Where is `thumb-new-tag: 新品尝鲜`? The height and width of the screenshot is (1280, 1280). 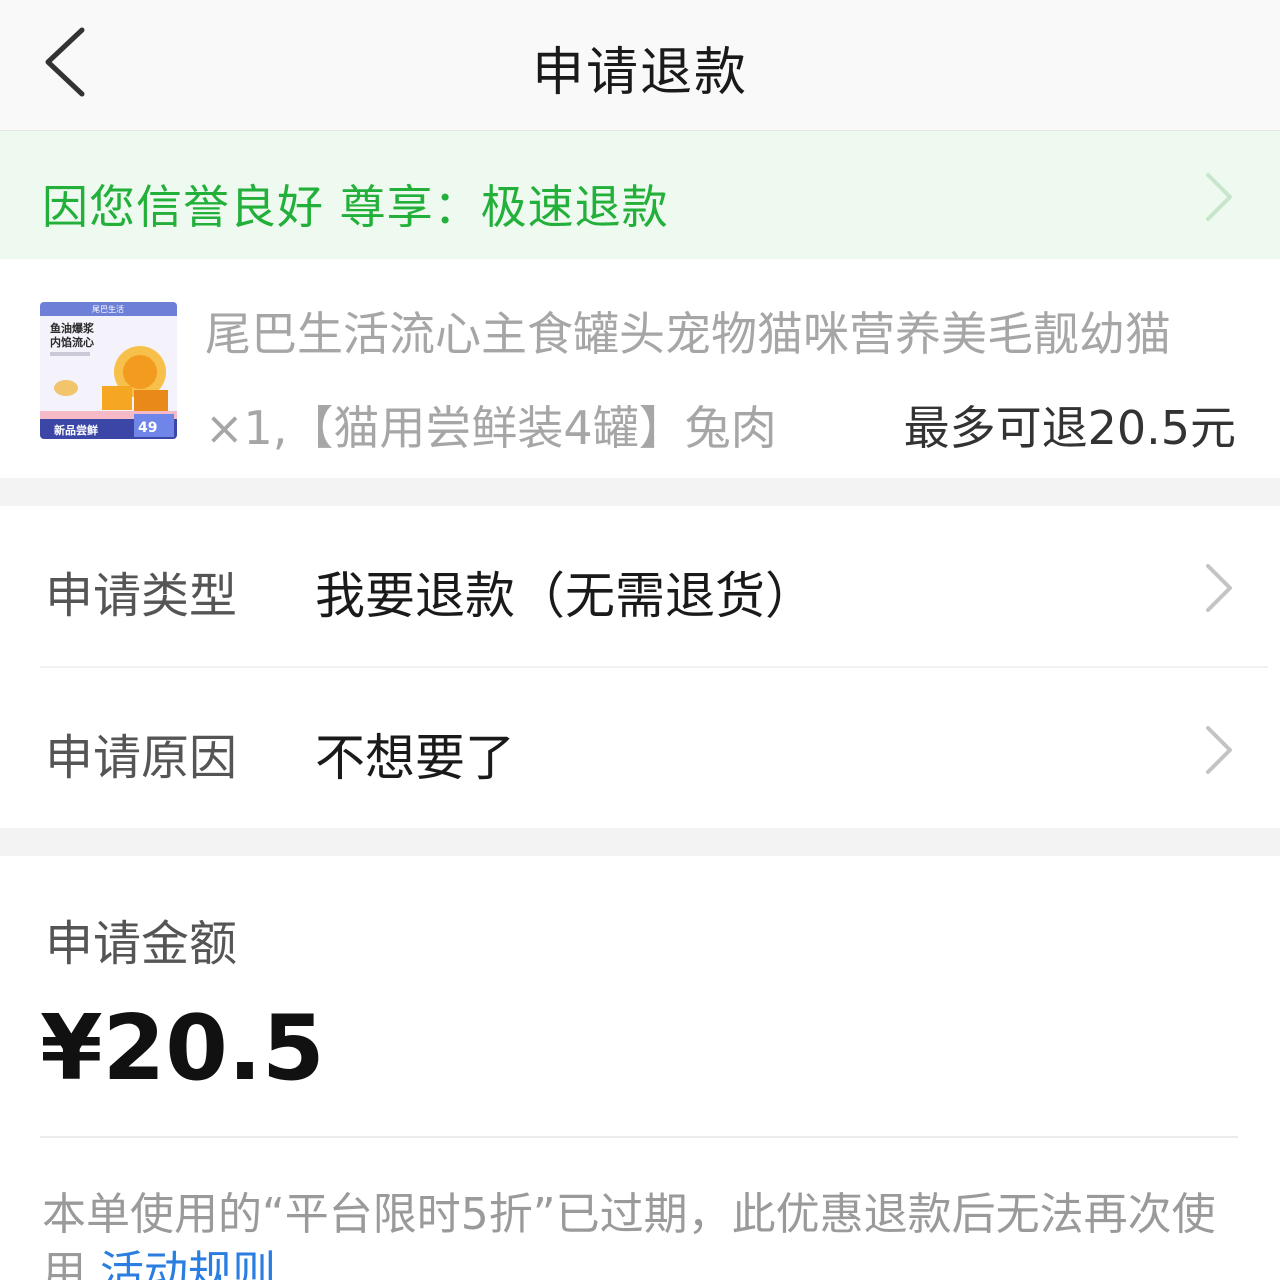
thumb-new-tag: 新品尝鲜 is located at coordinates (76, 430).